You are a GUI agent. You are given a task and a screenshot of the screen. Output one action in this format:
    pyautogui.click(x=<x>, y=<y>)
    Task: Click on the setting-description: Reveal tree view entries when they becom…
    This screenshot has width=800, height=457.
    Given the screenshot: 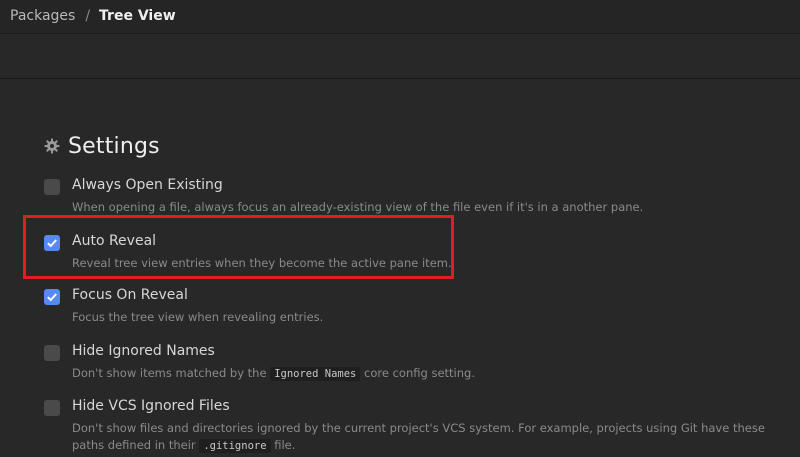 What is the action you would take?
    pyautogui.click(x=262, y=263)
    